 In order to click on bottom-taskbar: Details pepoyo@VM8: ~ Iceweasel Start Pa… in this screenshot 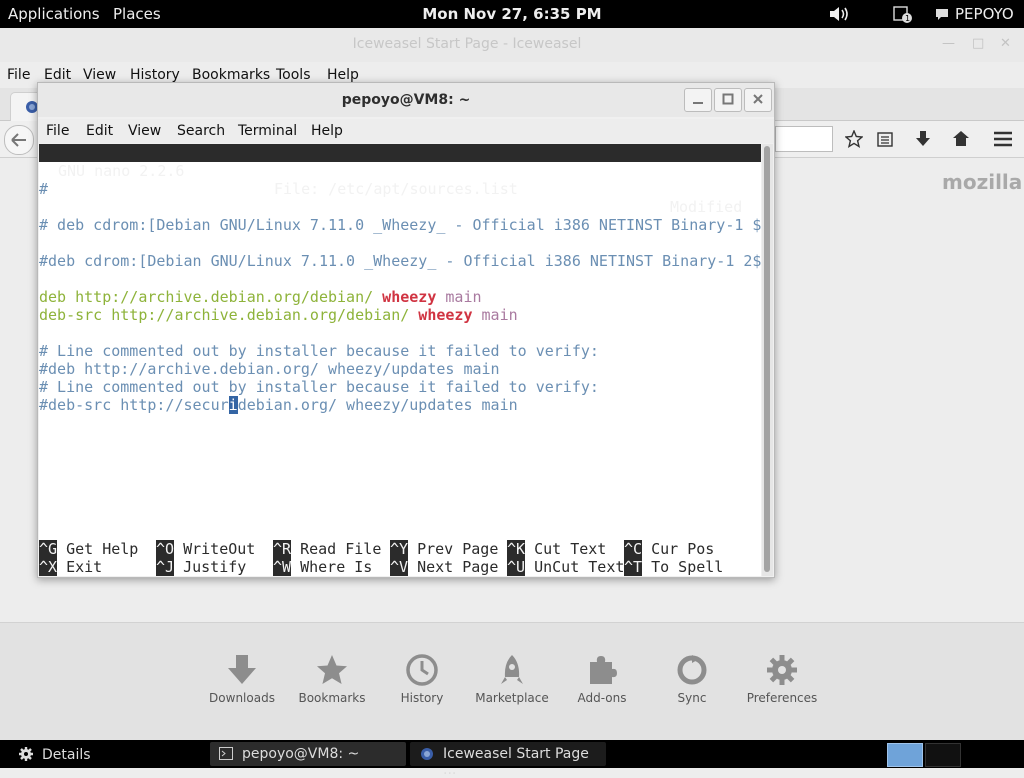, I will do `click(512, 759)`.